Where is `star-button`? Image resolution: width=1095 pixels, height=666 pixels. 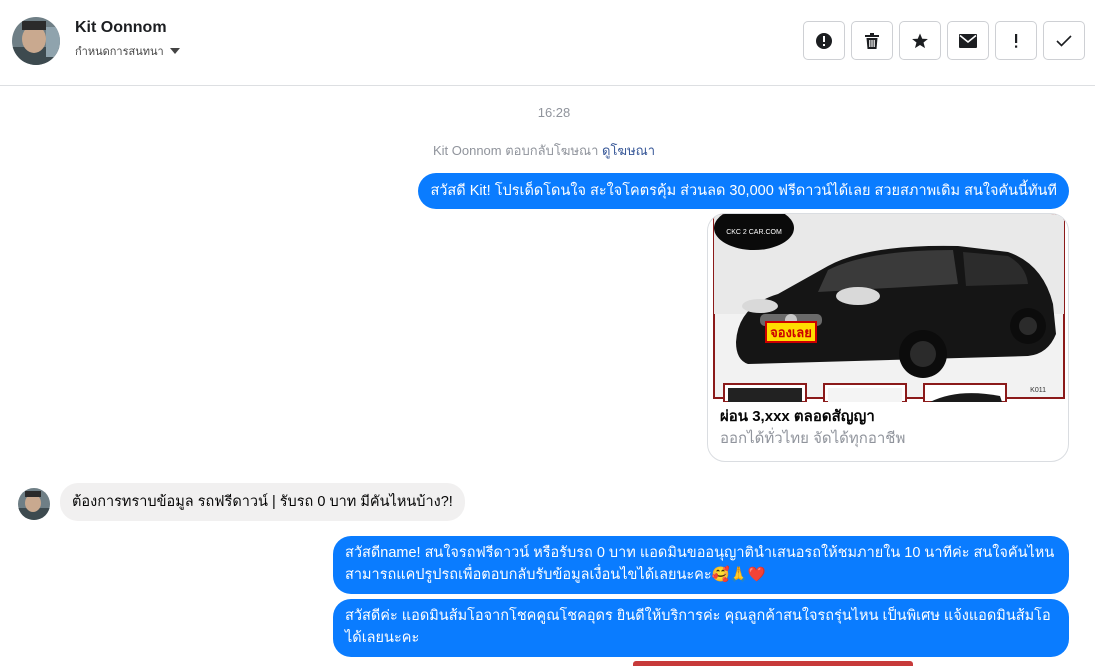 star-button is located at coordinates (920, 40).